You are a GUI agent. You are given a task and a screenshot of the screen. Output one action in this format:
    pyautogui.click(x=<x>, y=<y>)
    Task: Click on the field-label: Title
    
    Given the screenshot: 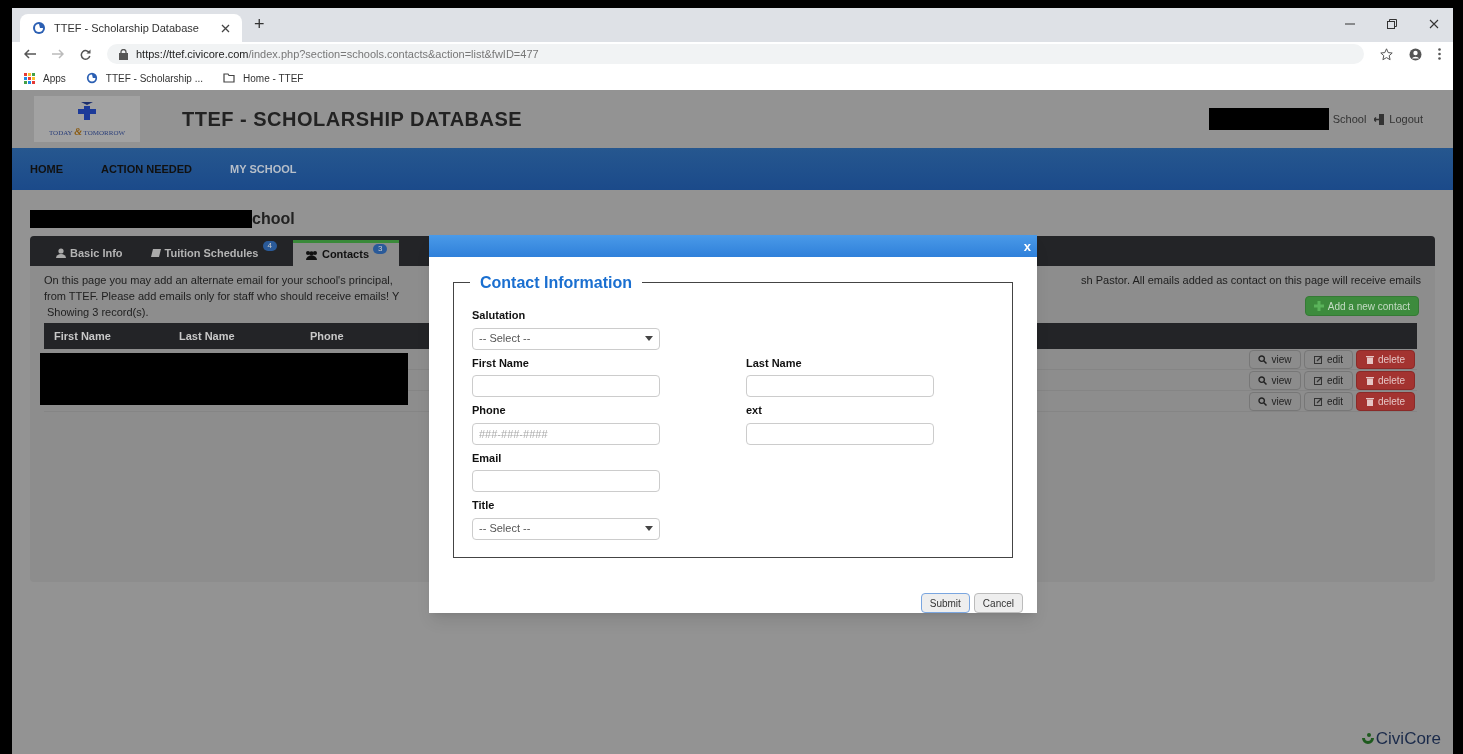 What is the action you would take?
    pyautogui.click(x=484, y=505)
    